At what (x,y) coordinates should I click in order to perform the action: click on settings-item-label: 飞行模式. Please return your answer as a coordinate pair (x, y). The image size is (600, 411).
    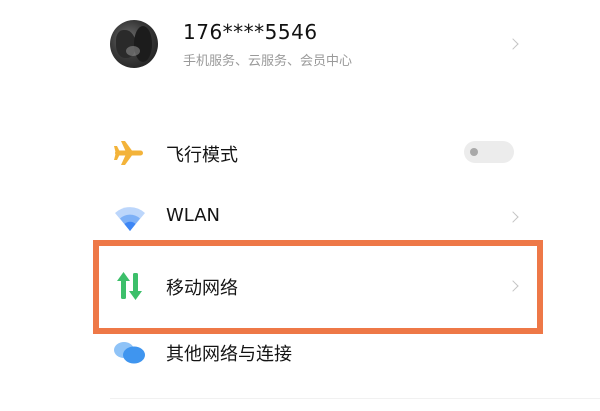
    Looking at the image, I should click on (202, 155).